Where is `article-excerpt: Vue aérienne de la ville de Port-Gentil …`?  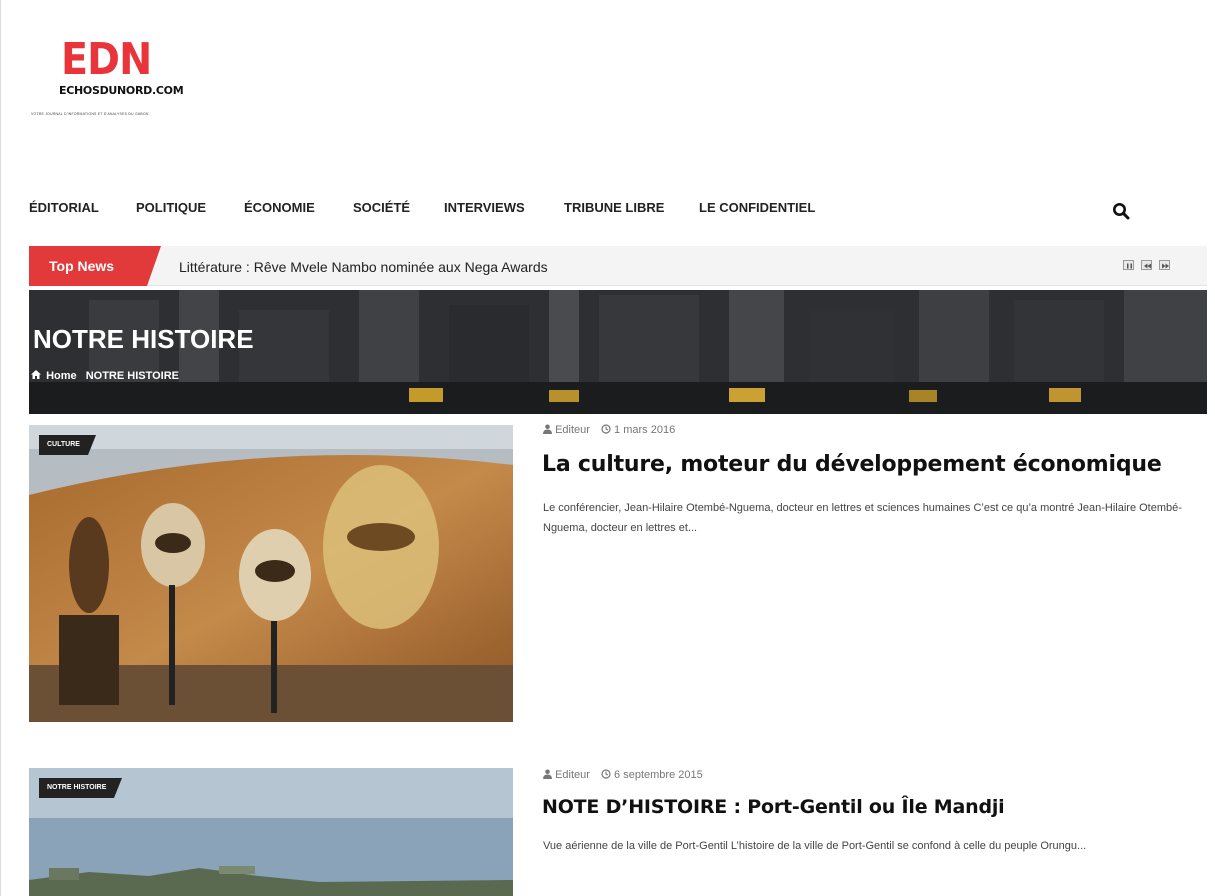
article-excerpt: Vue aérienne de la ville de Port-Gentil … is located at coordinates (815, 846).